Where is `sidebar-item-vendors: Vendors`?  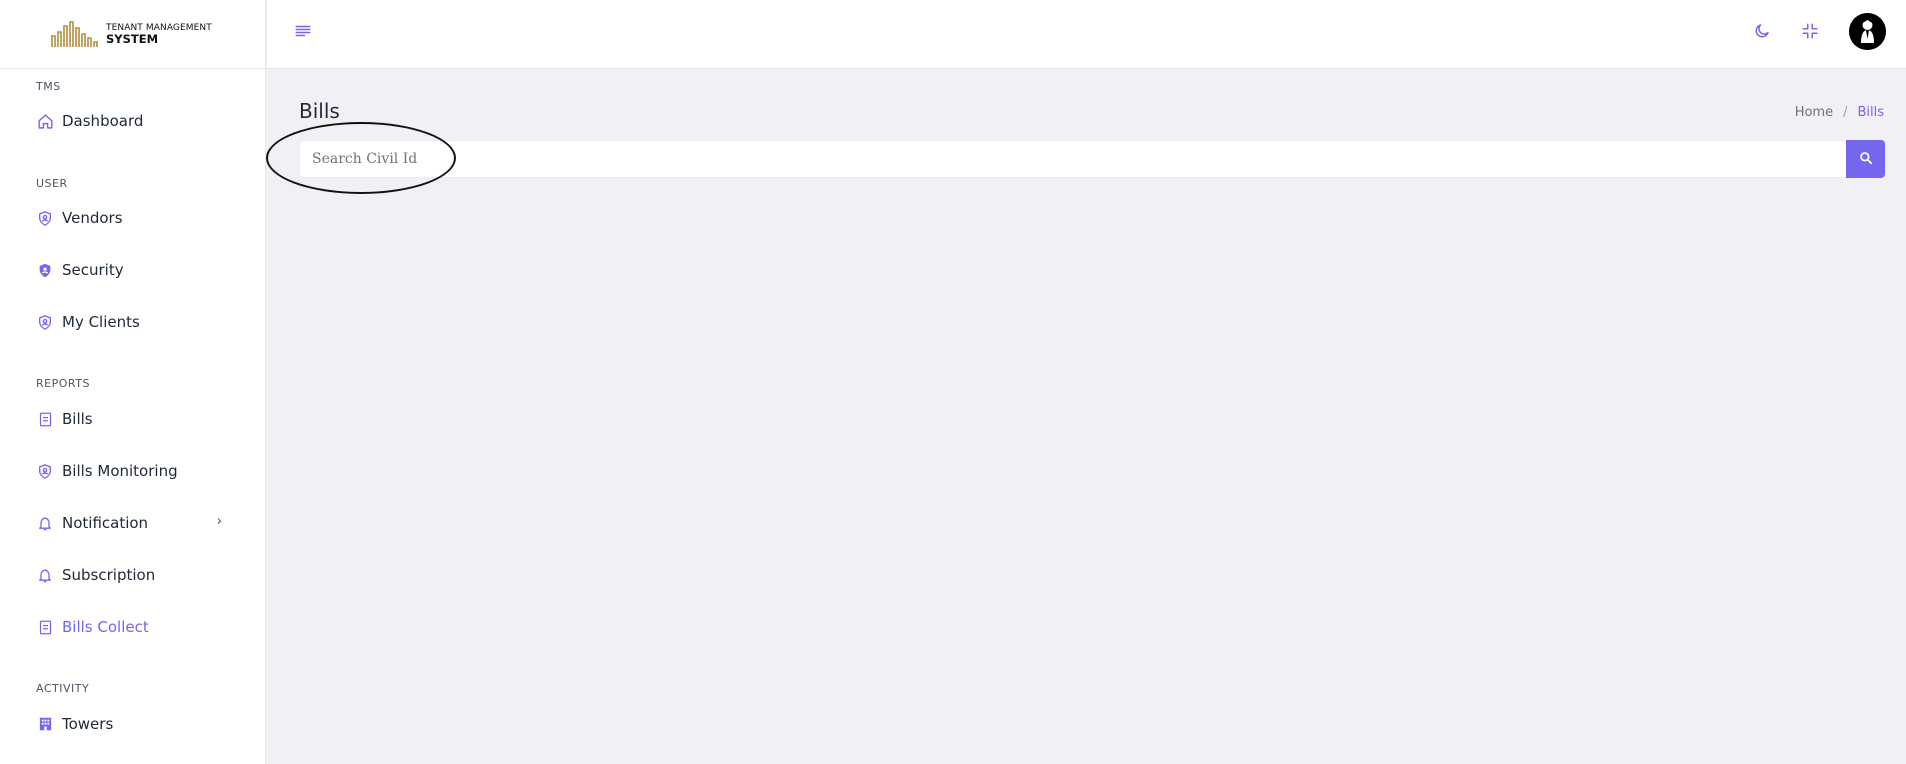 sidebar-item-vendors: Vendors is located at coordinates (136, 218).